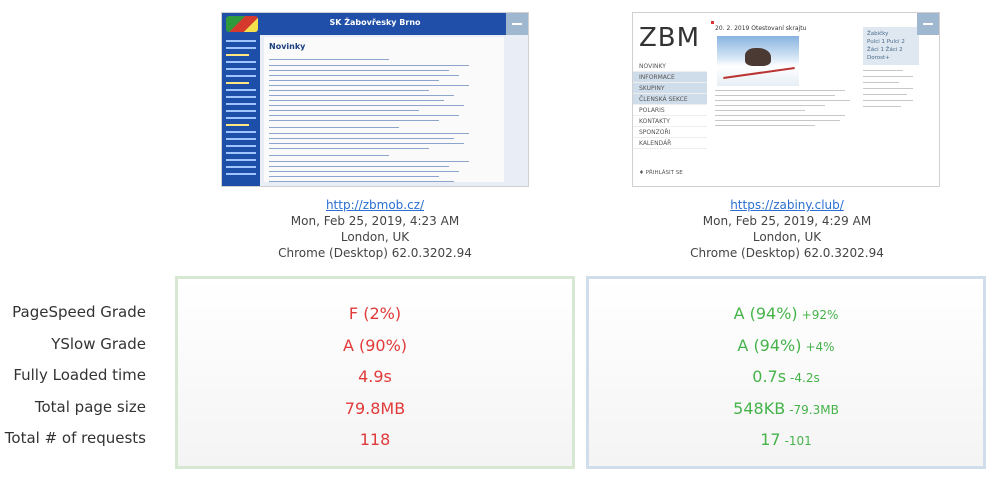  Describe the element at coordinates (805, 378) in the screenshot. I see `loaded-delta: -4.2s` at that location.